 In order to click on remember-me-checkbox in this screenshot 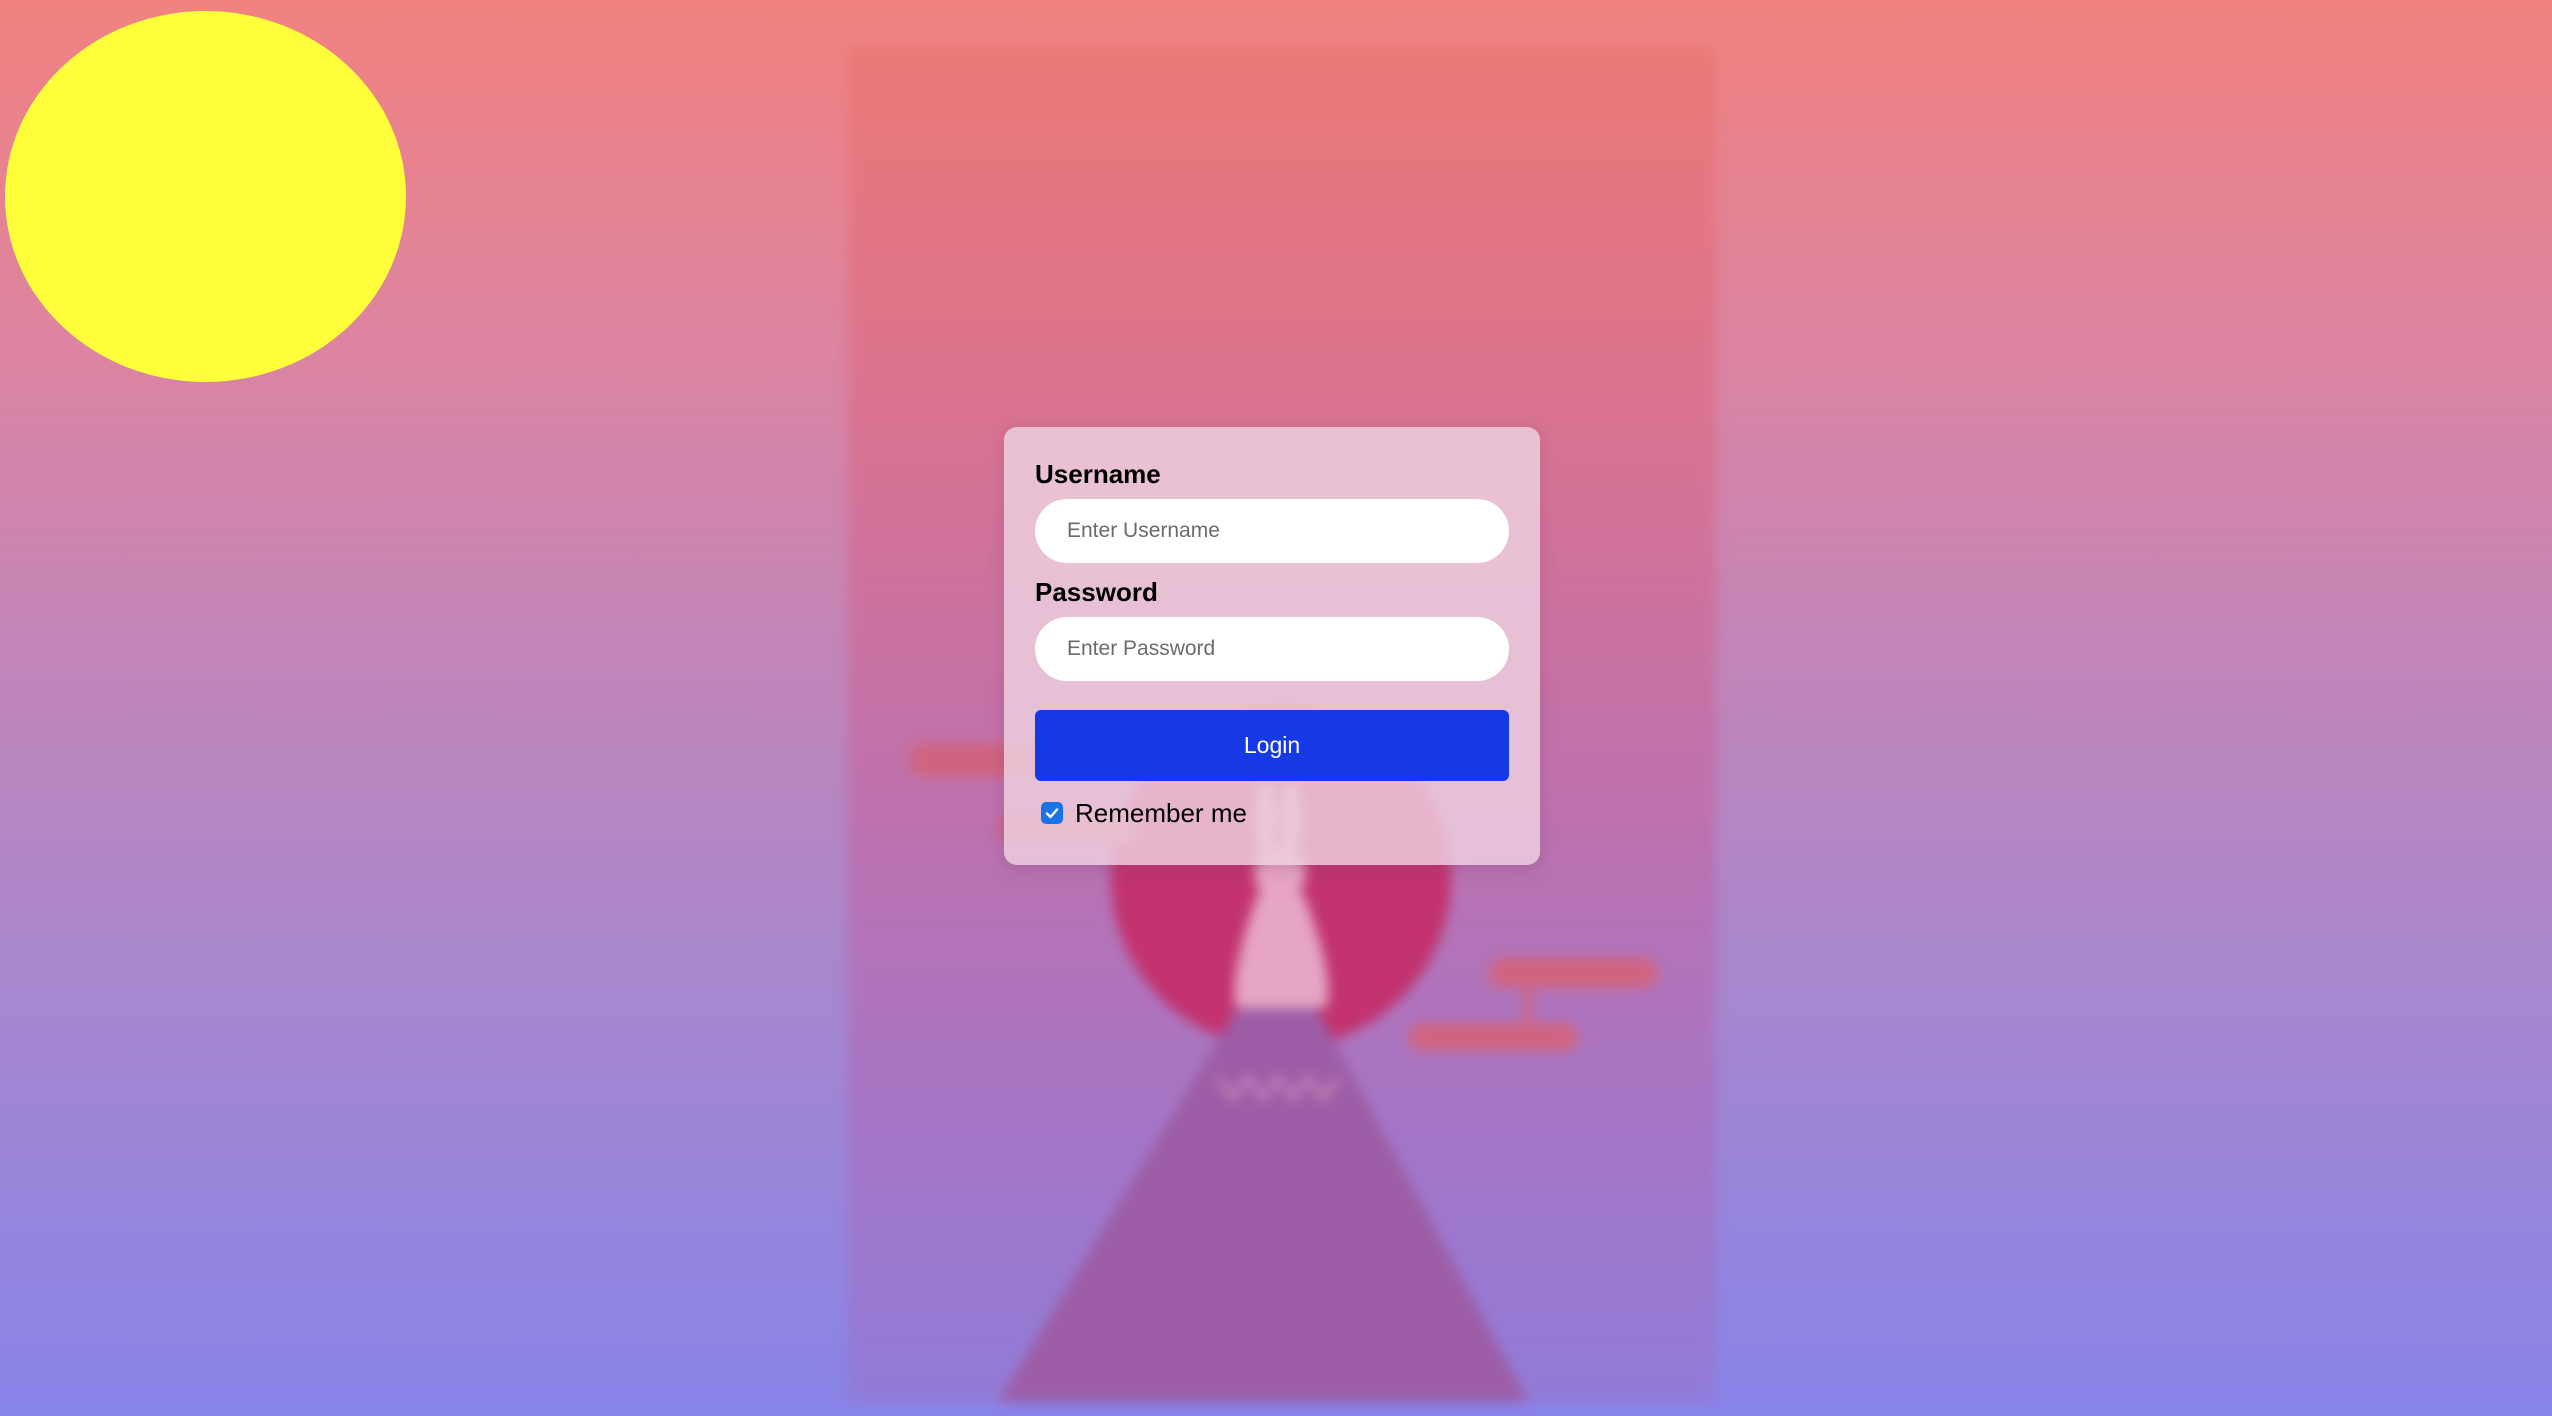, I will do `click(1052, 813)`.